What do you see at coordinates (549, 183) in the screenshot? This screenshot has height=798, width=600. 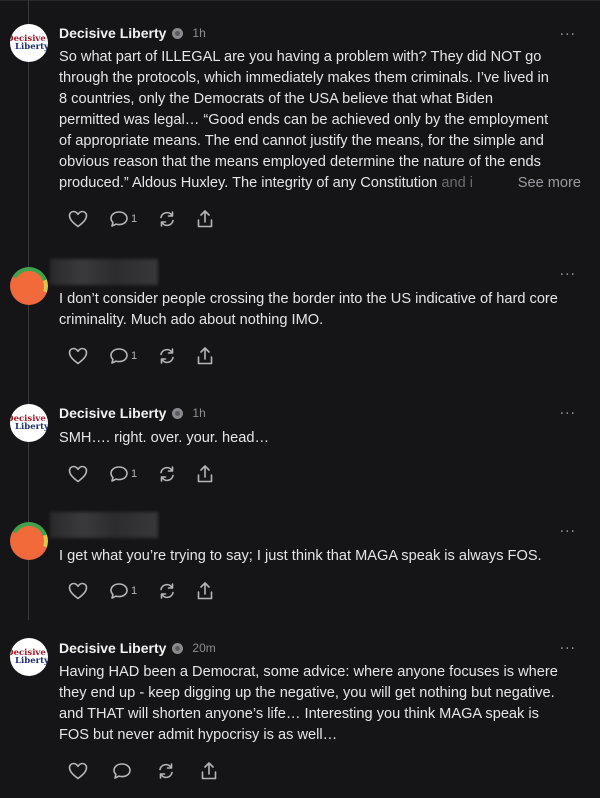 I see `see-more-link: See more` at bounding box center [549, 183].